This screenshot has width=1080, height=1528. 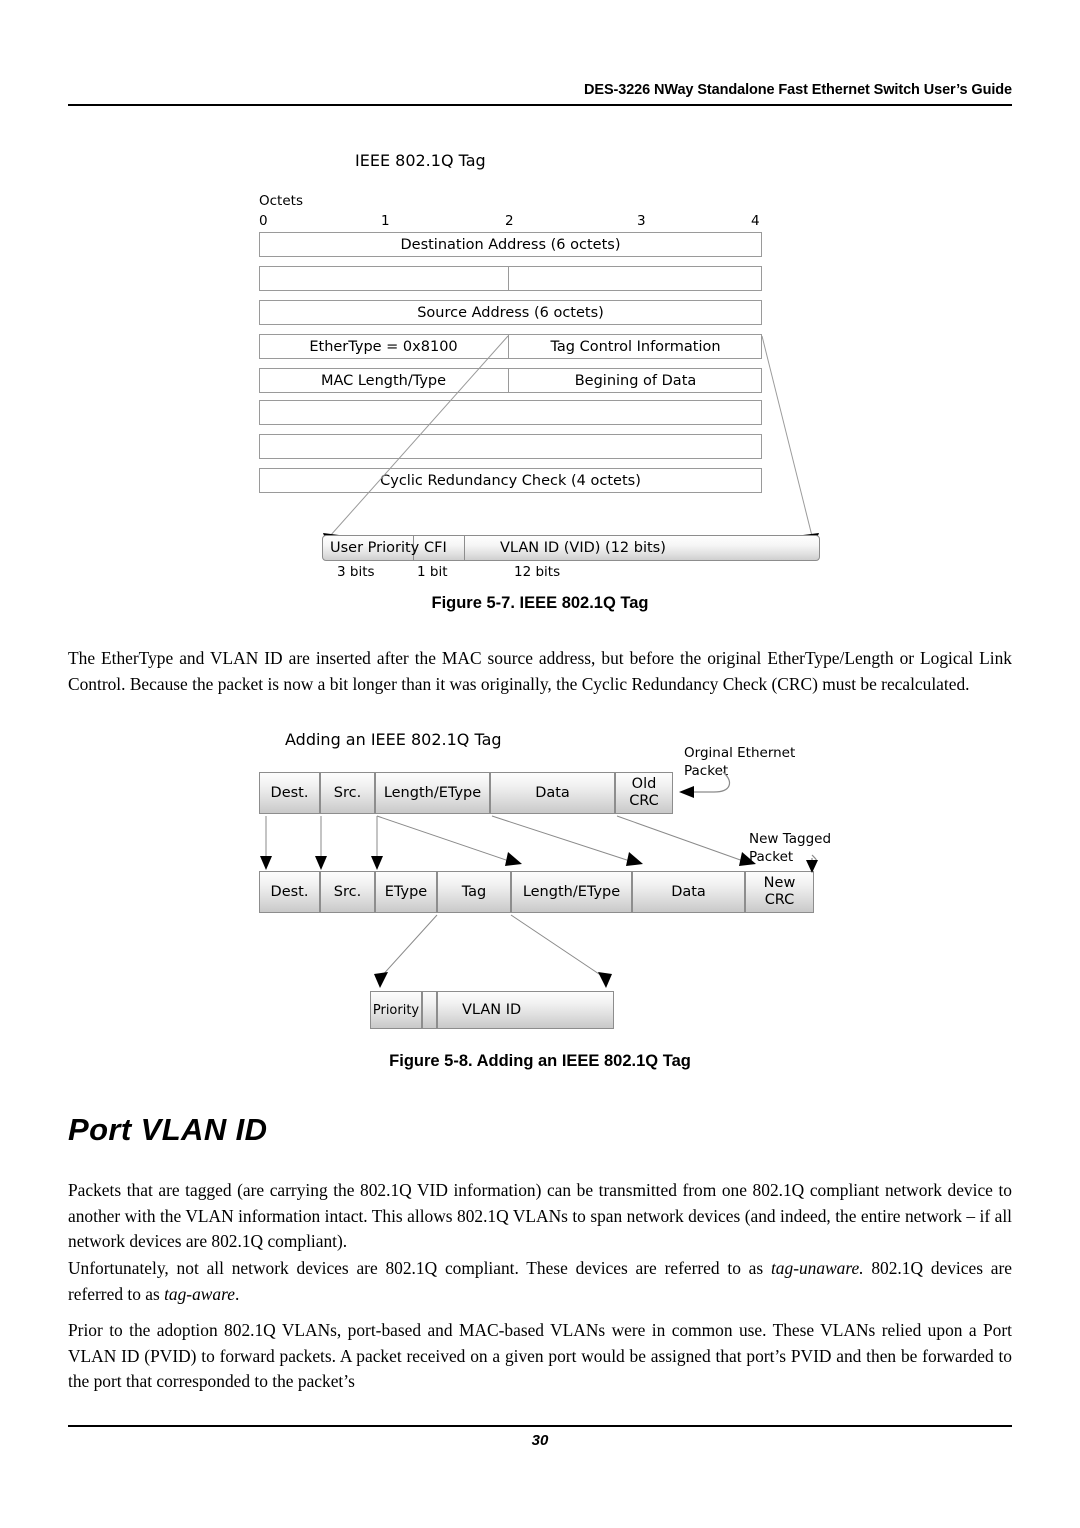 I want to click on paragraph-tag-aware-emphasis: tag-aware, so click(x=199, y=1293).